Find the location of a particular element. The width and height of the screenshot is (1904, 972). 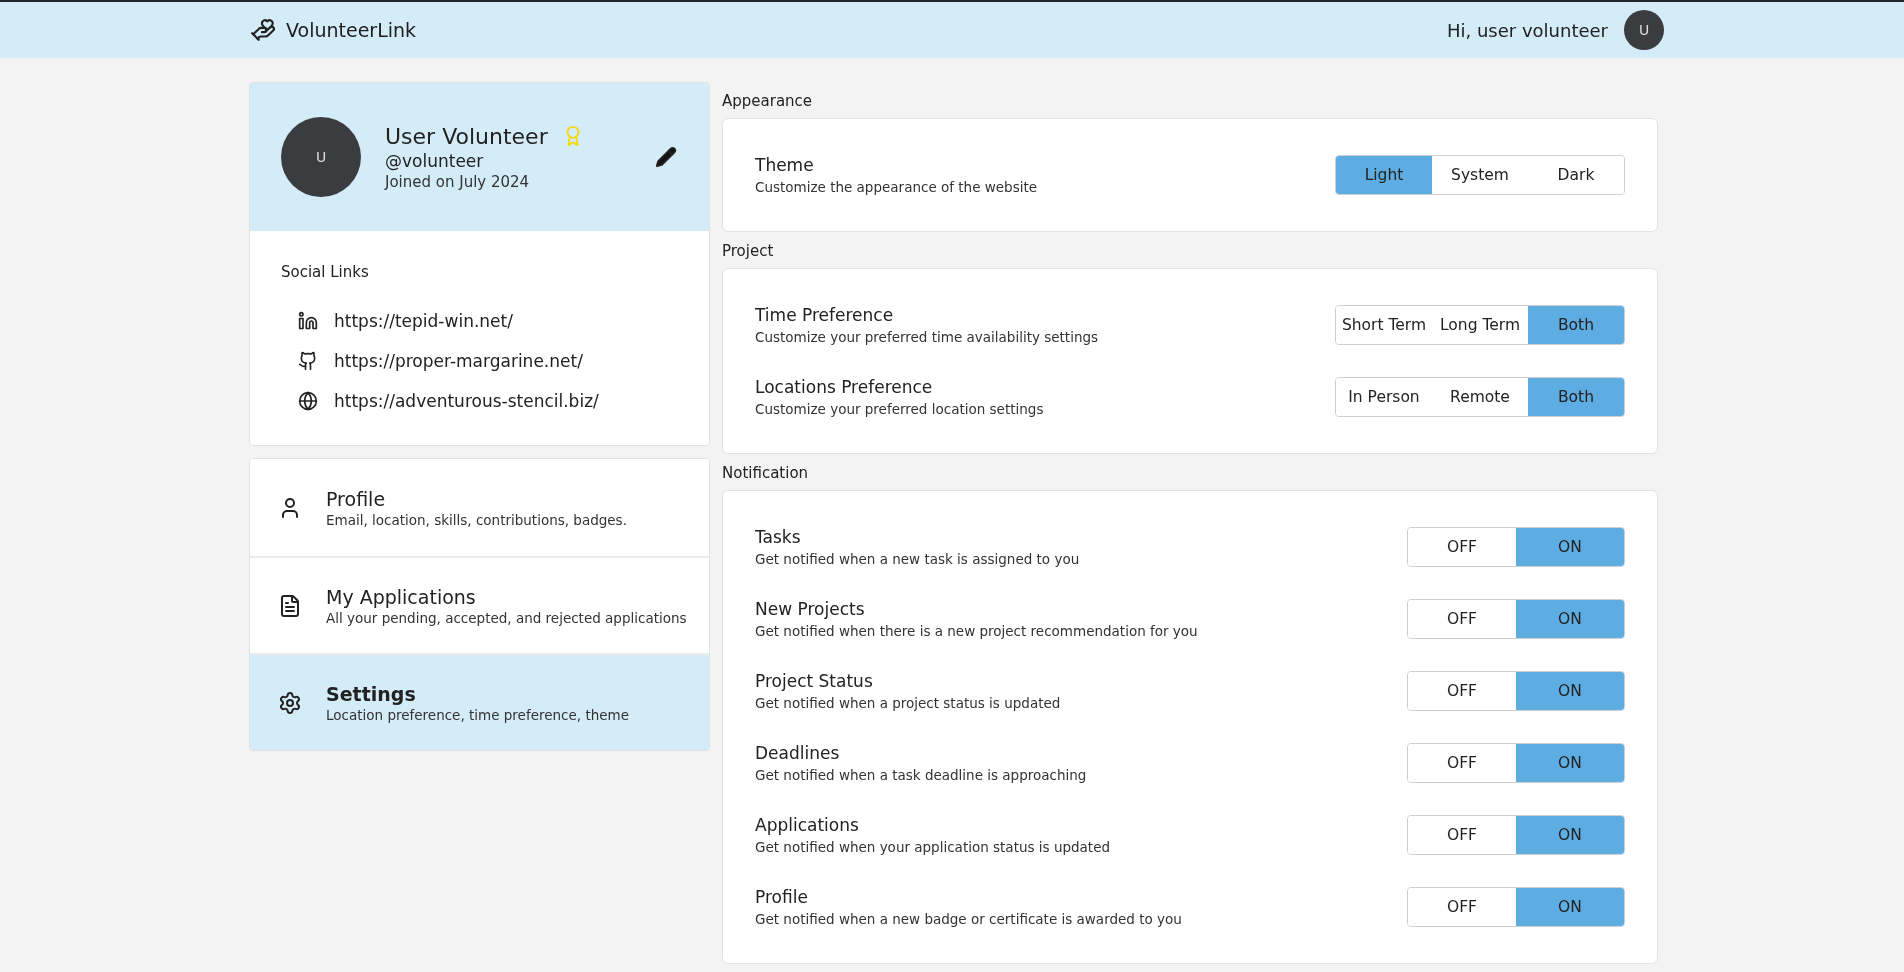

edit-icon is located at coordinates (666, 157).